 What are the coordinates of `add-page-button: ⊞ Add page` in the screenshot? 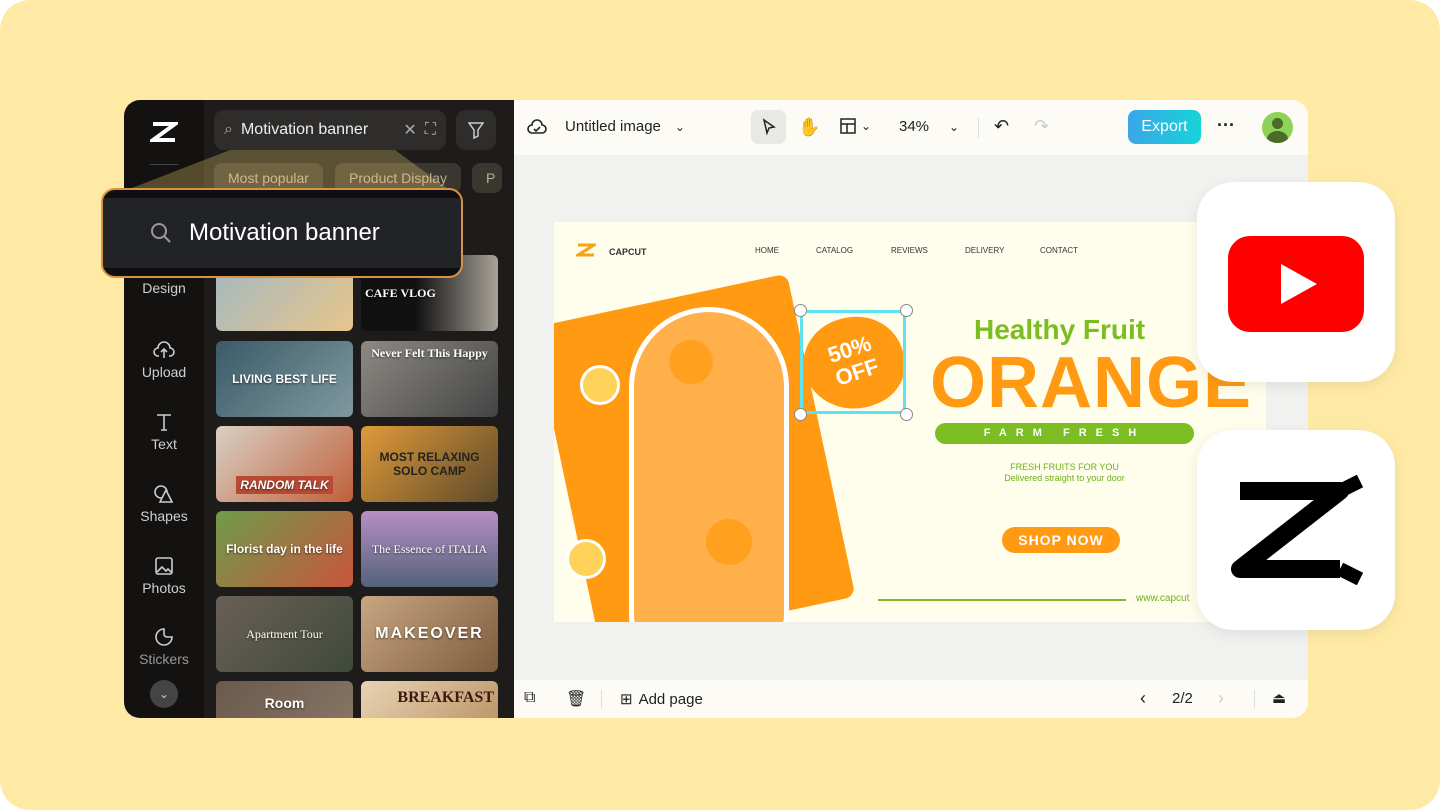 It's located at (661, 699).